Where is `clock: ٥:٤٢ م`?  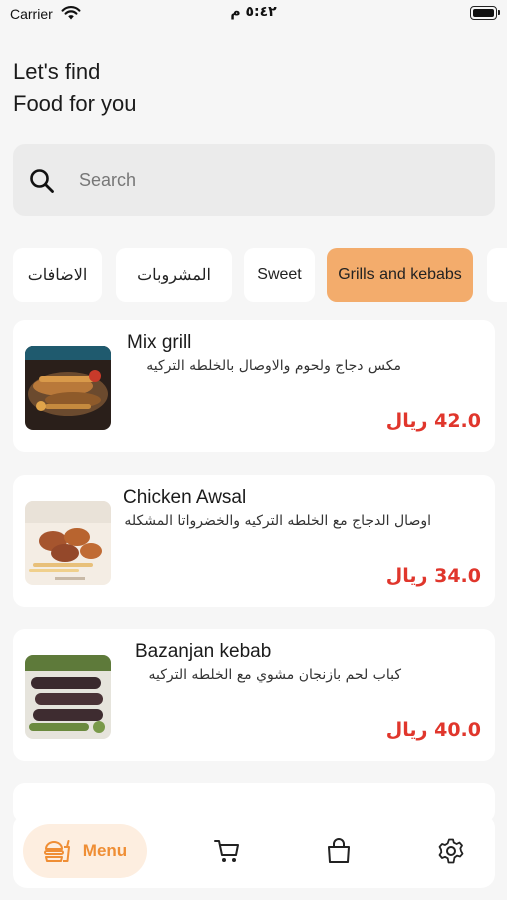 clock: ٥:٤٢ م is located at coordinates (253, 12).